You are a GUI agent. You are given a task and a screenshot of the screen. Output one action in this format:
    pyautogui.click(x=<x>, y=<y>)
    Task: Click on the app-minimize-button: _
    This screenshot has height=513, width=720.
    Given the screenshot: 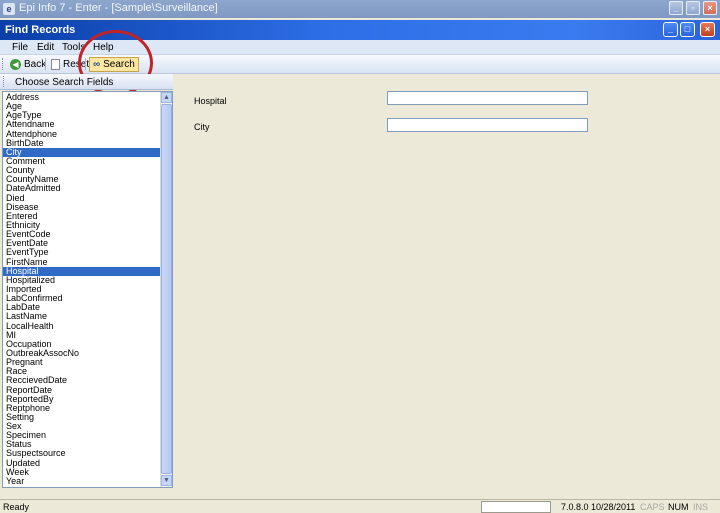 What is the action you would take?
    pyautogui.click(x=676, y=8)
    